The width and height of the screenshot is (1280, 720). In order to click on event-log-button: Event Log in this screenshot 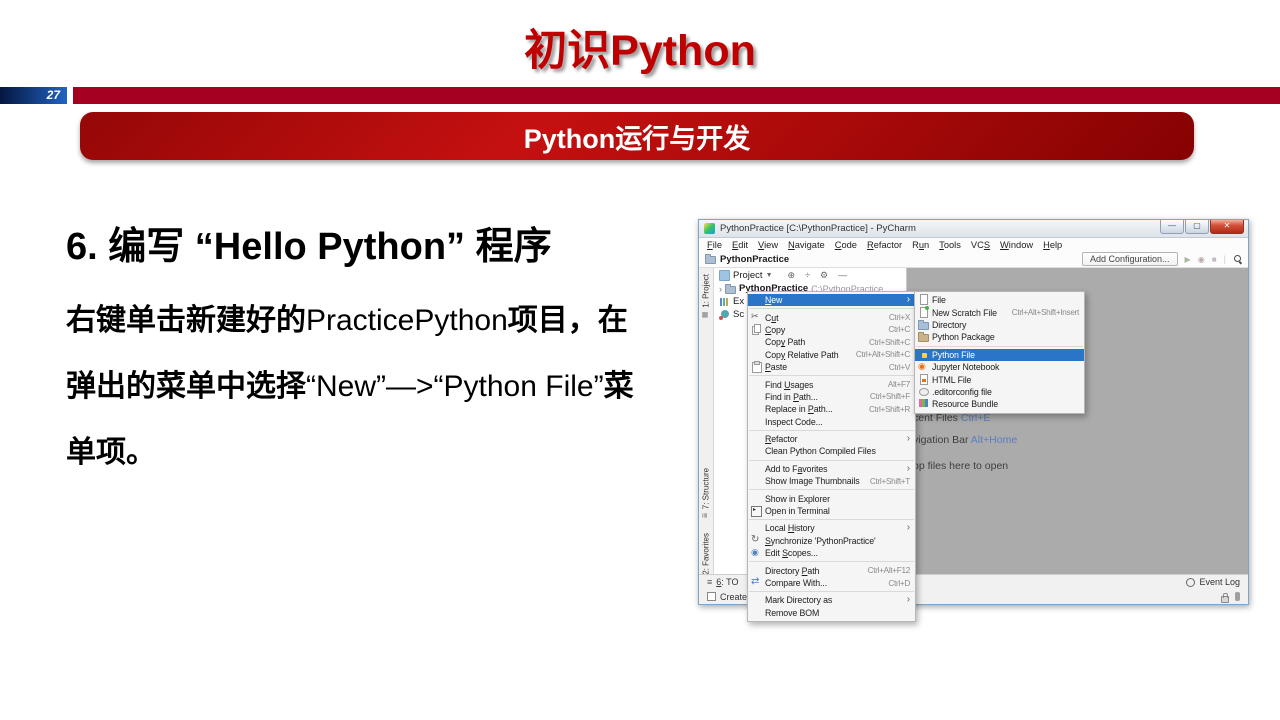, I will do `click(1213, 582)`.